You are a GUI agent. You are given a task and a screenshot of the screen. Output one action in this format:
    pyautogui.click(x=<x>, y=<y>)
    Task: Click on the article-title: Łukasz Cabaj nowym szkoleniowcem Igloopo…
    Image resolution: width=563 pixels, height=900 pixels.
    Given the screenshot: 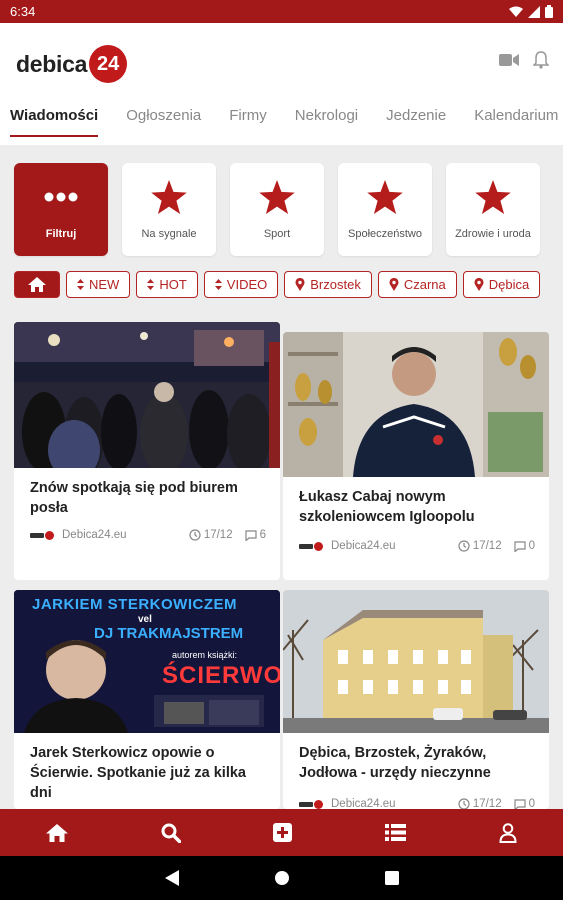 What is the action you would take?
    pyautogui.click(x=387, y=507)
    